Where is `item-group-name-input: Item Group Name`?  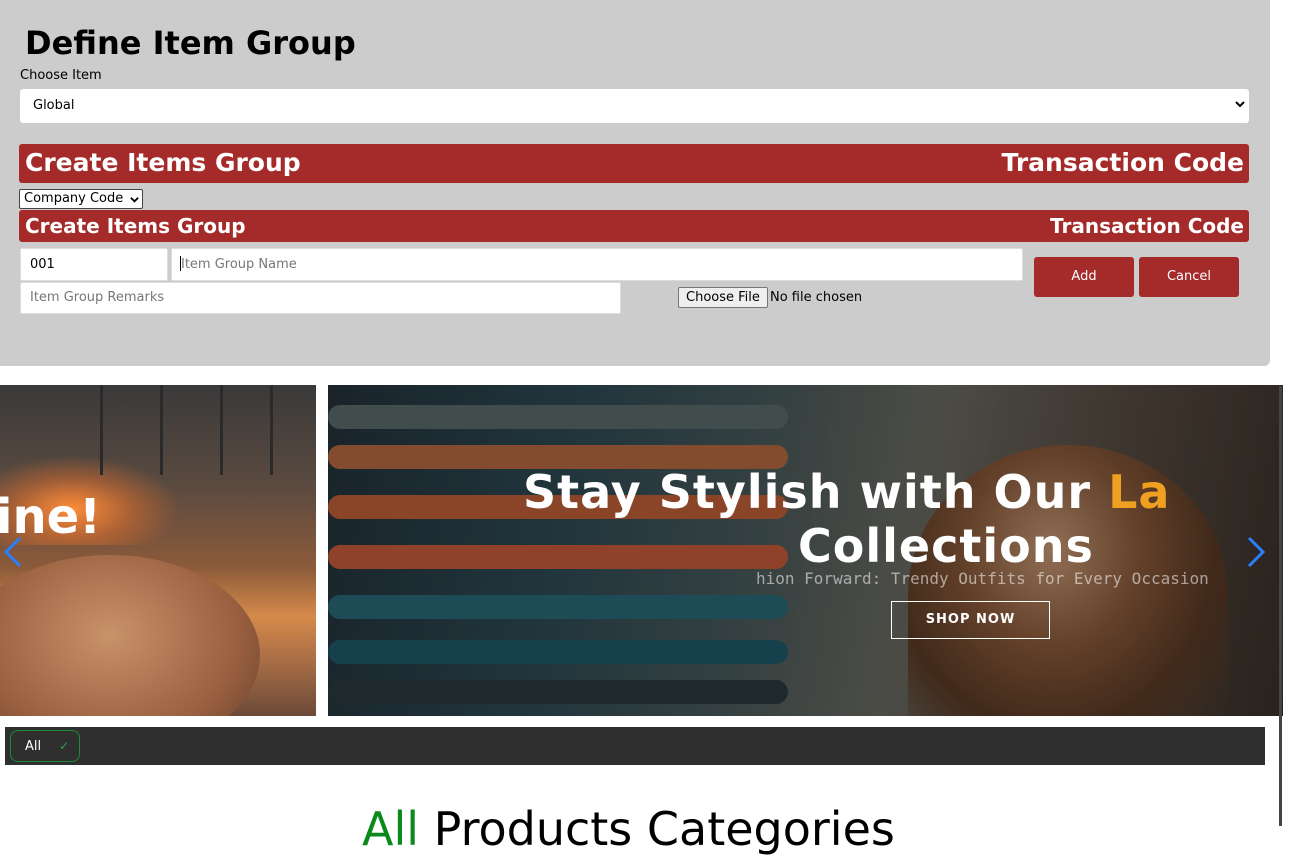
item-group-name-input: Item Group Name is located at coordinates (597, 264).